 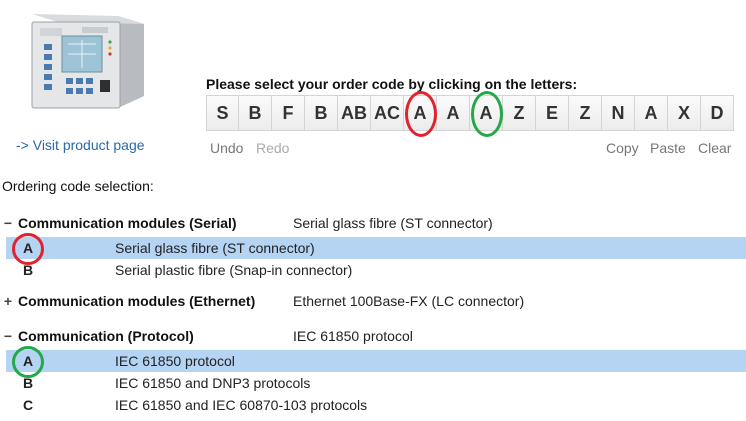 I want to click on order-code-bar: S B F B AB AC A A A Z E Z N A X D, so click(x=470, y=114).